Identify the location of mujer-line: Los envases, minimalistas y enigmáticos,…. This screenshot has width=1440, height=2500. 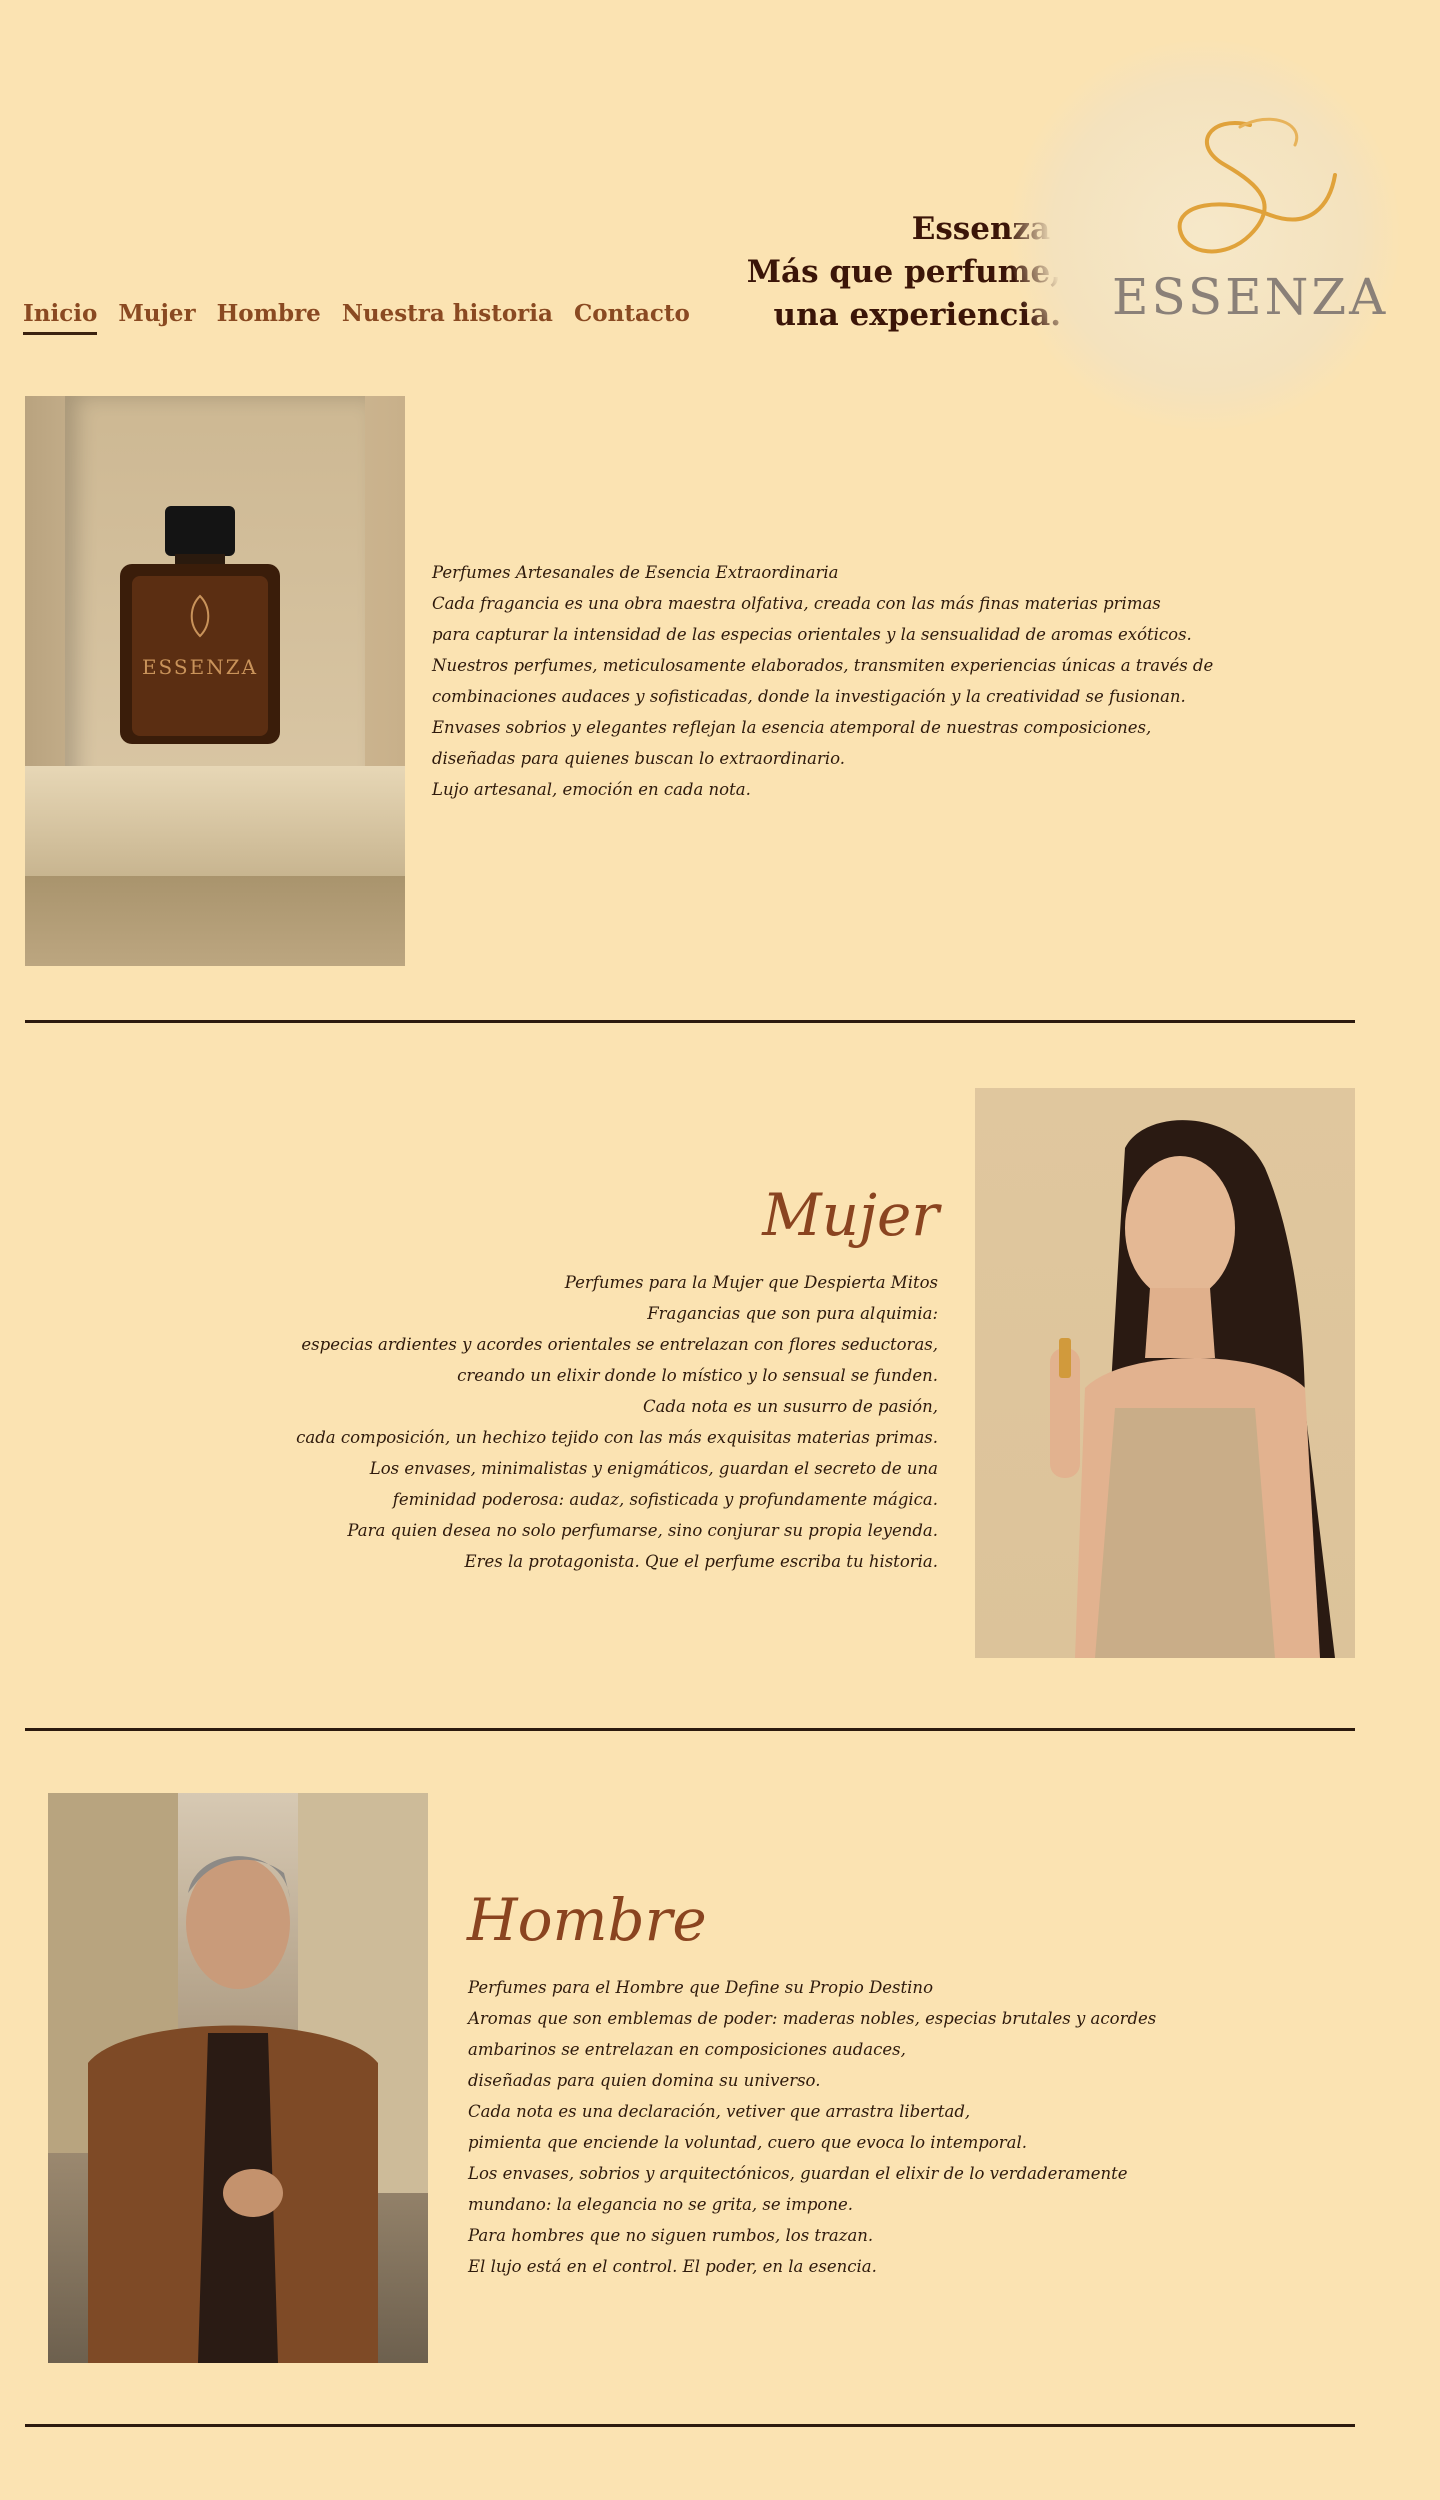
(653, 1468).